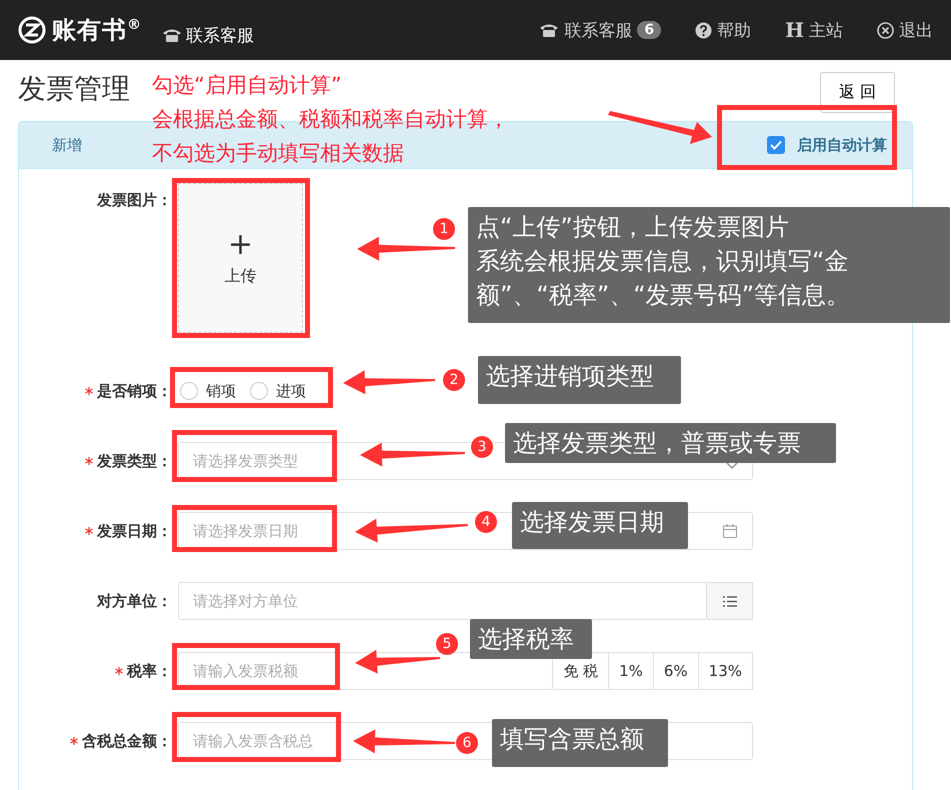 The width and height of the screenshot is (951, 790). What do you see at coordinates (649, 30) in the screenshot?
I see `count-badge: 6` at bounding box center [649, 30].